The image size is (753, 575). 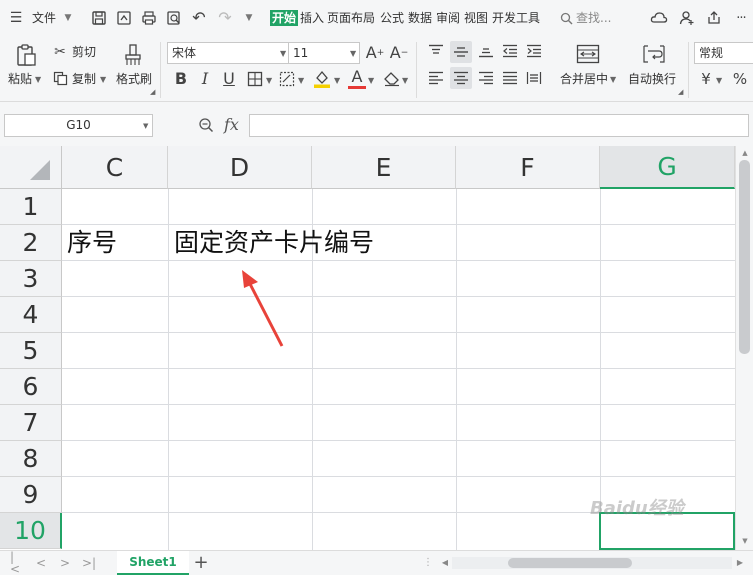 I want to click on paste-button: 粘贴, so click(x=20, y=79).